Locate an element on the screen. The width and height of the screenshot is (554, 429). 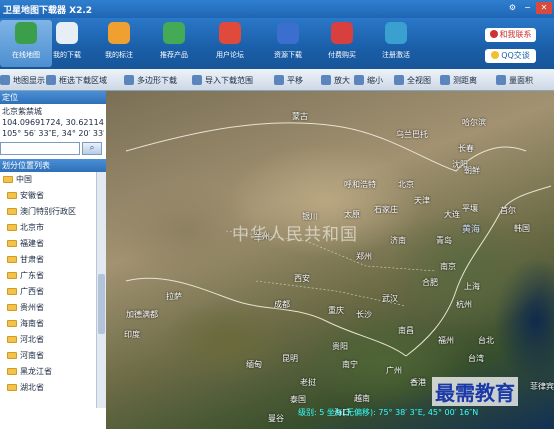
ribbon-button-6: 付费购买 is located at coordinates (342, 43).